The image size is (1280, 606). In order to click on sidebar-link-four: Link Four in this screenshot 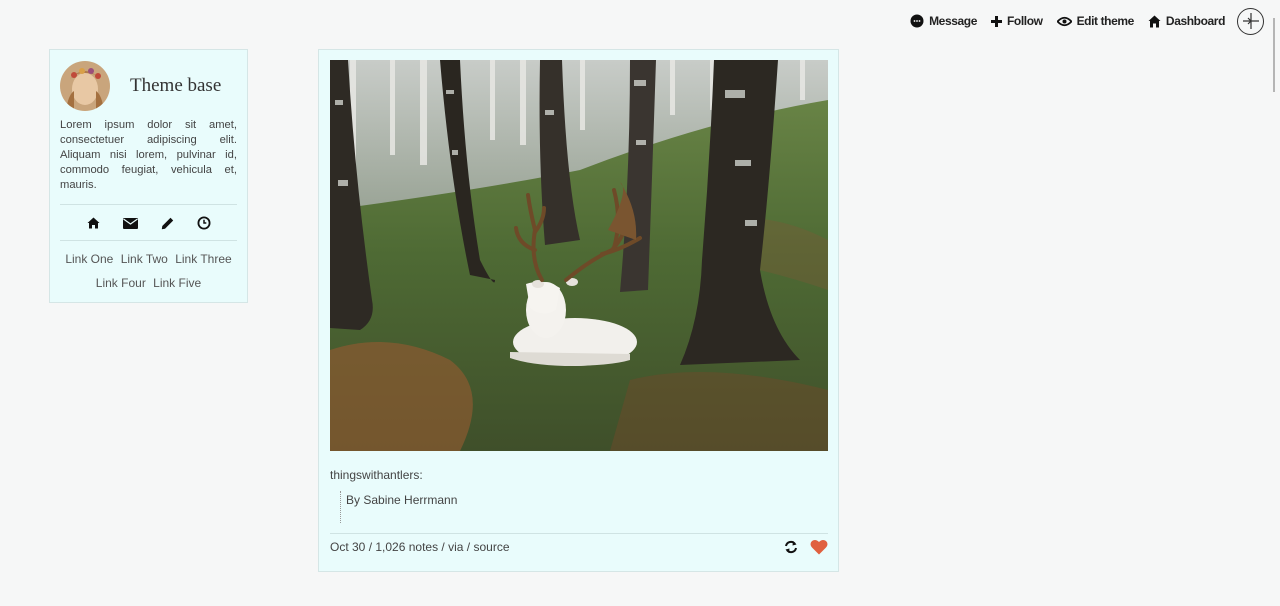, I will do `click(121, 283)`.